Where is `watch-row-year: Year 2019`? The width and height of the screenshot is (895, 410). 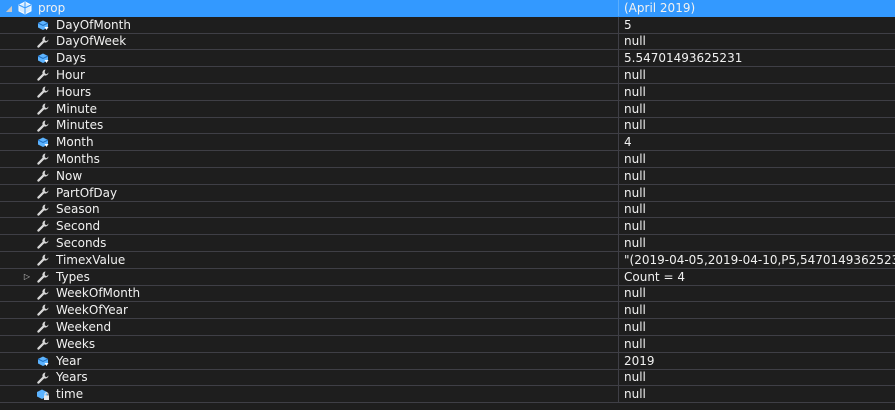
watch-row-year: Year 2019 is located at coordinates (447, 361).